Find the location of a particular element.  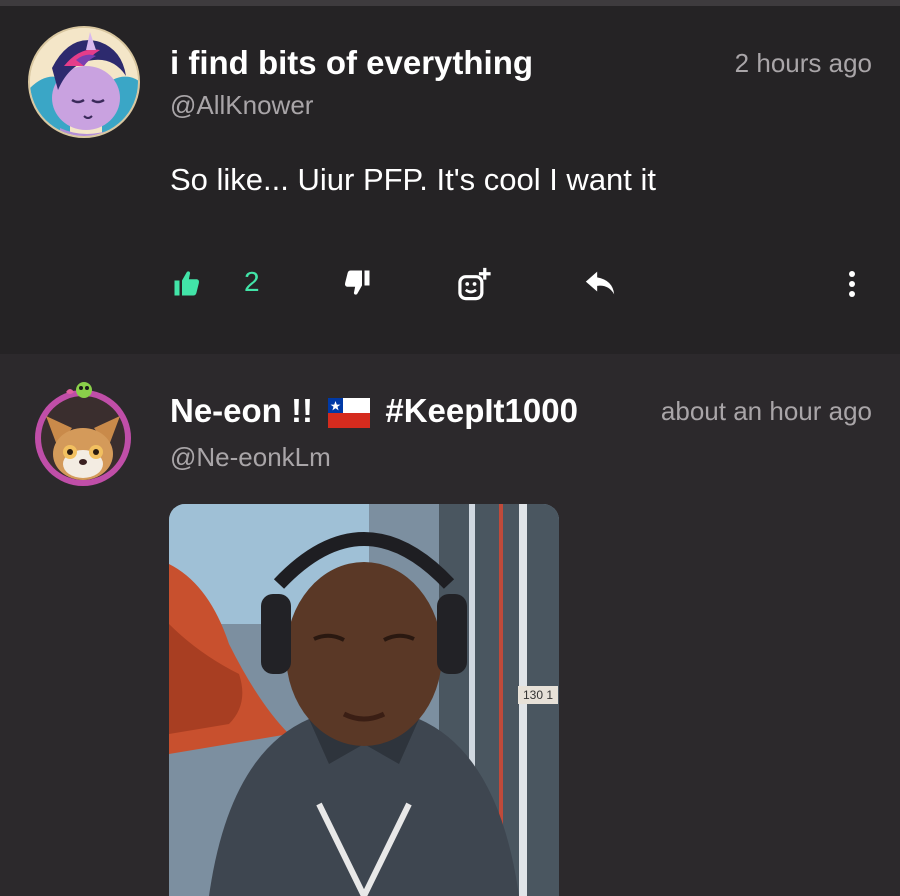

fox-avatar-icon is located at coordinates (83, 434).